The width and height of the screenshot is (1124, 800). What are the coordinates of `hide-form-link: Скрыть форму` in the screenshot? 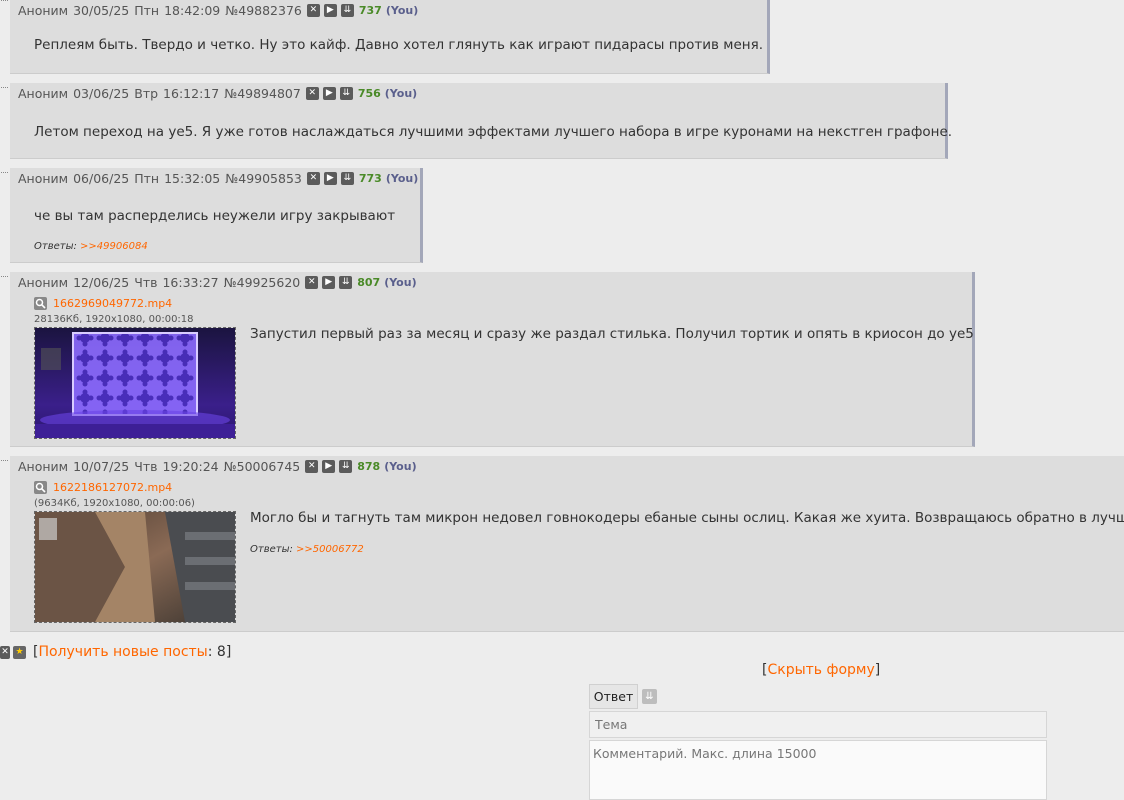 It's located at (820, 670).